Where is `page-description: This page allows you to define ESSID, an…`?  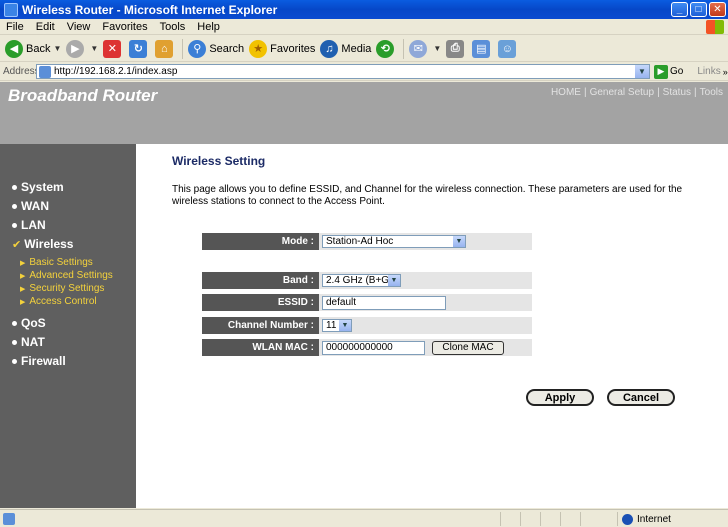
page-description: This page allows you to define ESSID, an… is located at coordinates (427, 195).